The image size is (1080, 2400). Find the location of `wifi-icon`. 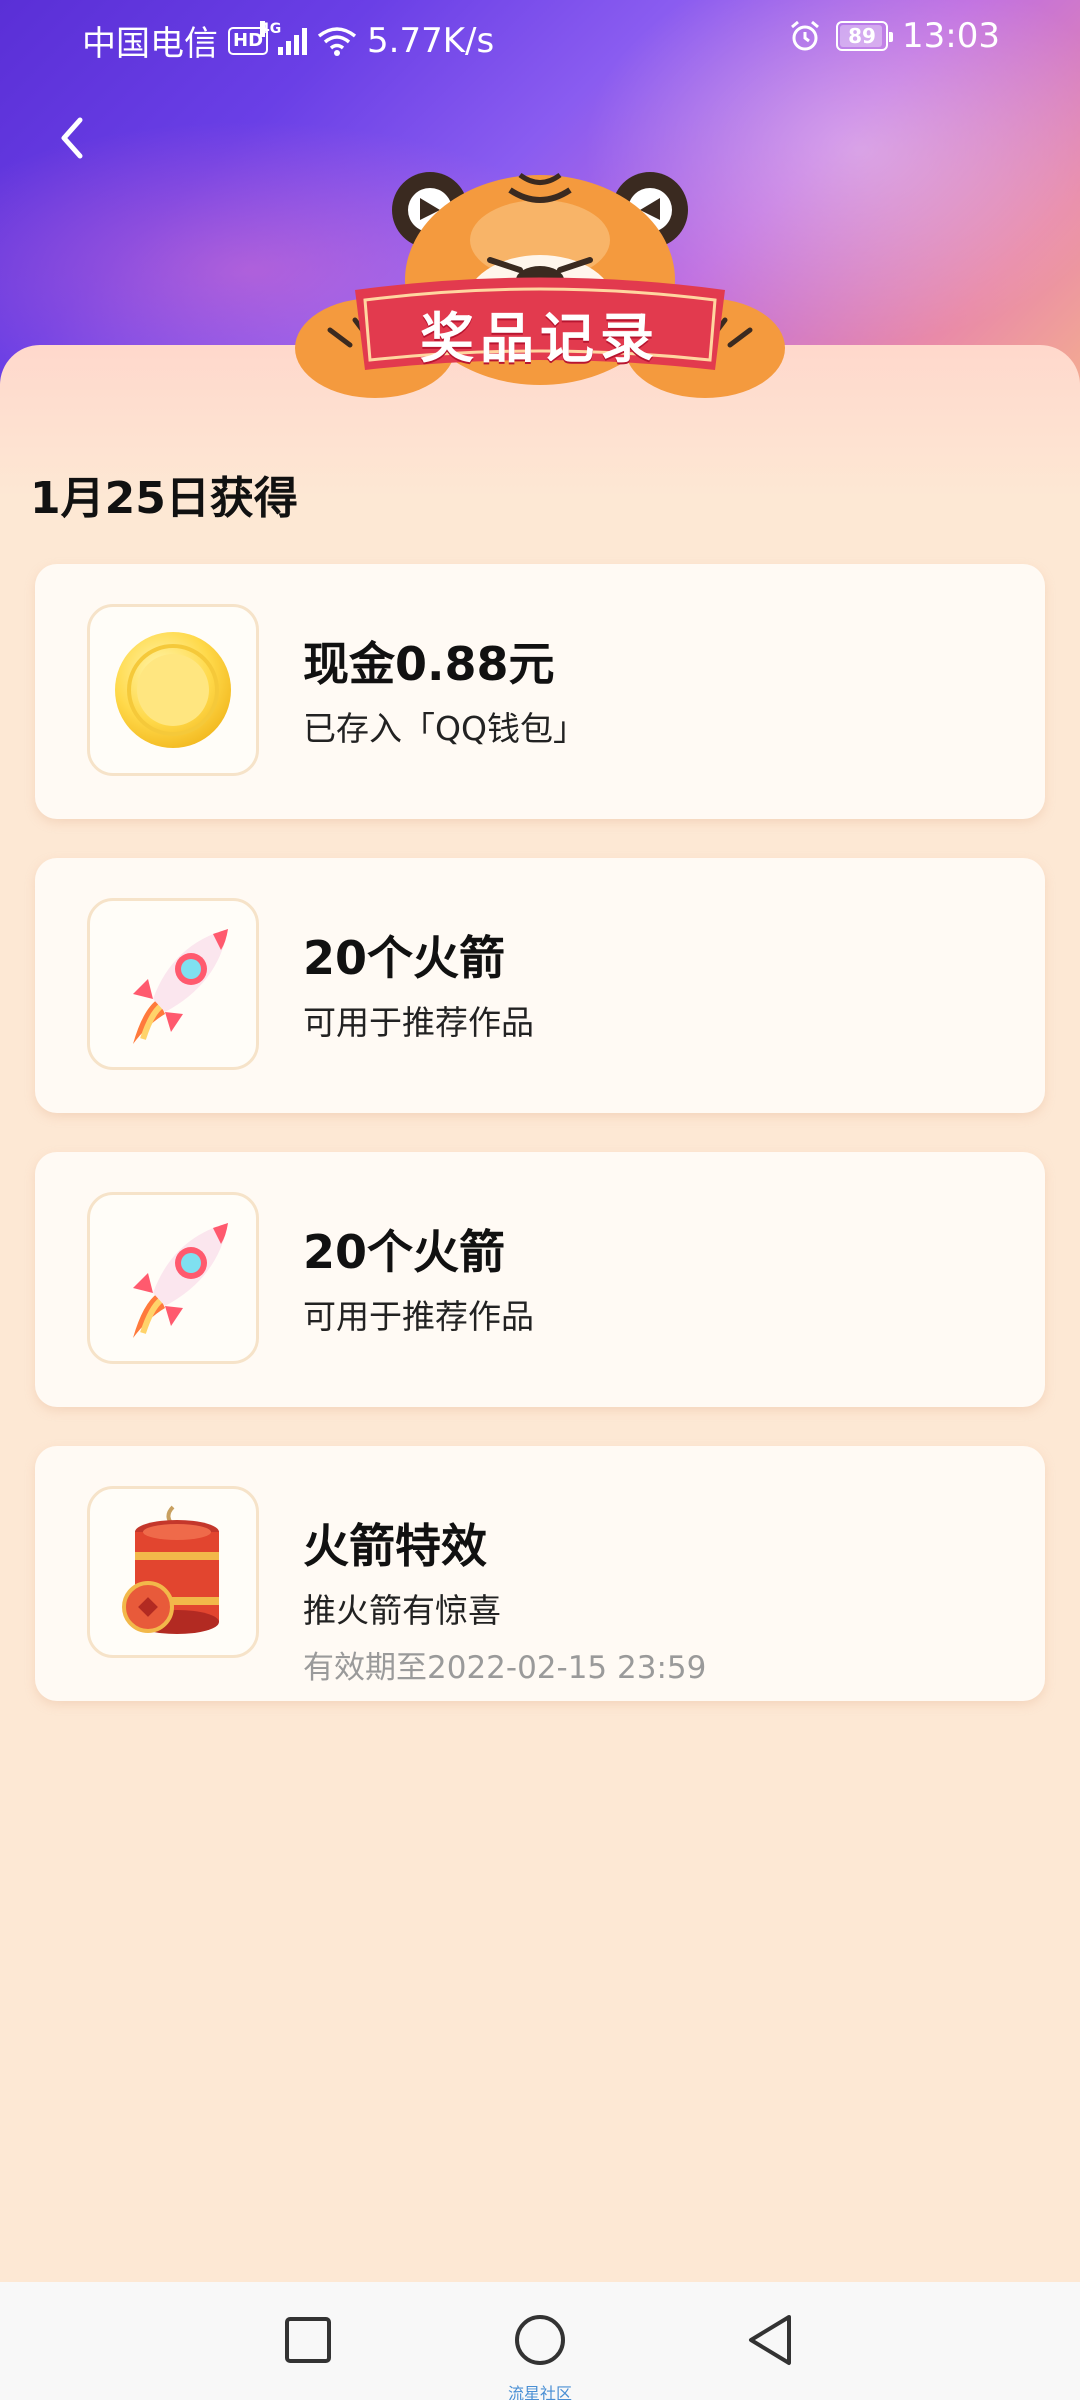

wifi-icon is located at coordinates (337, 41).